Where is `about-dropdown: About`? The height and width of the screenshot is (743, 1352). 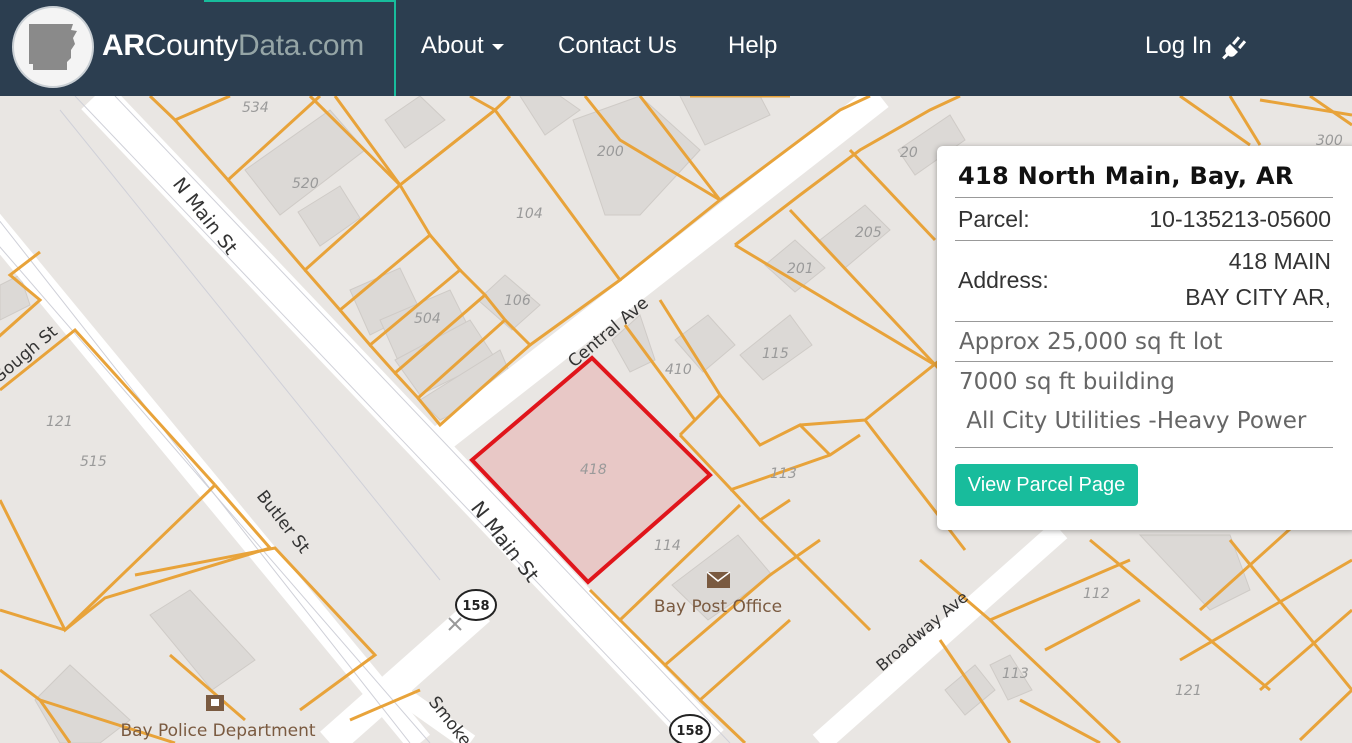 about-dropdown: About is located at coordinates (462, 46).